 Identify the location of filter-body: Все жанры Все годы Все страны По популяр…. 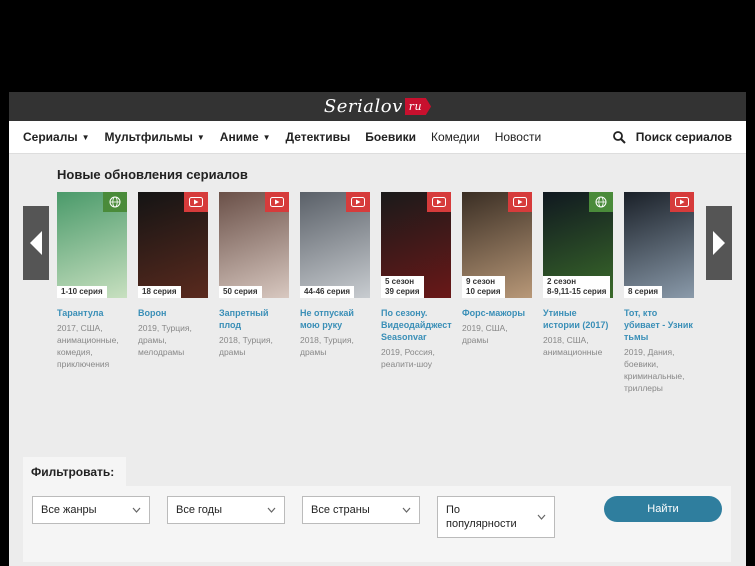
(377, 524).